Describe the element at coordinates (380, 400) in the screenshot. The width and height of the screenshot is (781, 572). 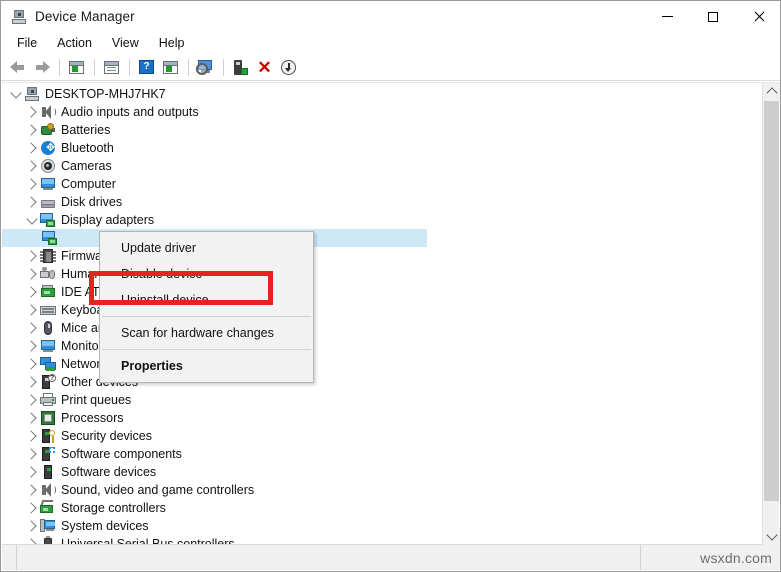
I see `tree-node-print-queues: Print queues` at that location.